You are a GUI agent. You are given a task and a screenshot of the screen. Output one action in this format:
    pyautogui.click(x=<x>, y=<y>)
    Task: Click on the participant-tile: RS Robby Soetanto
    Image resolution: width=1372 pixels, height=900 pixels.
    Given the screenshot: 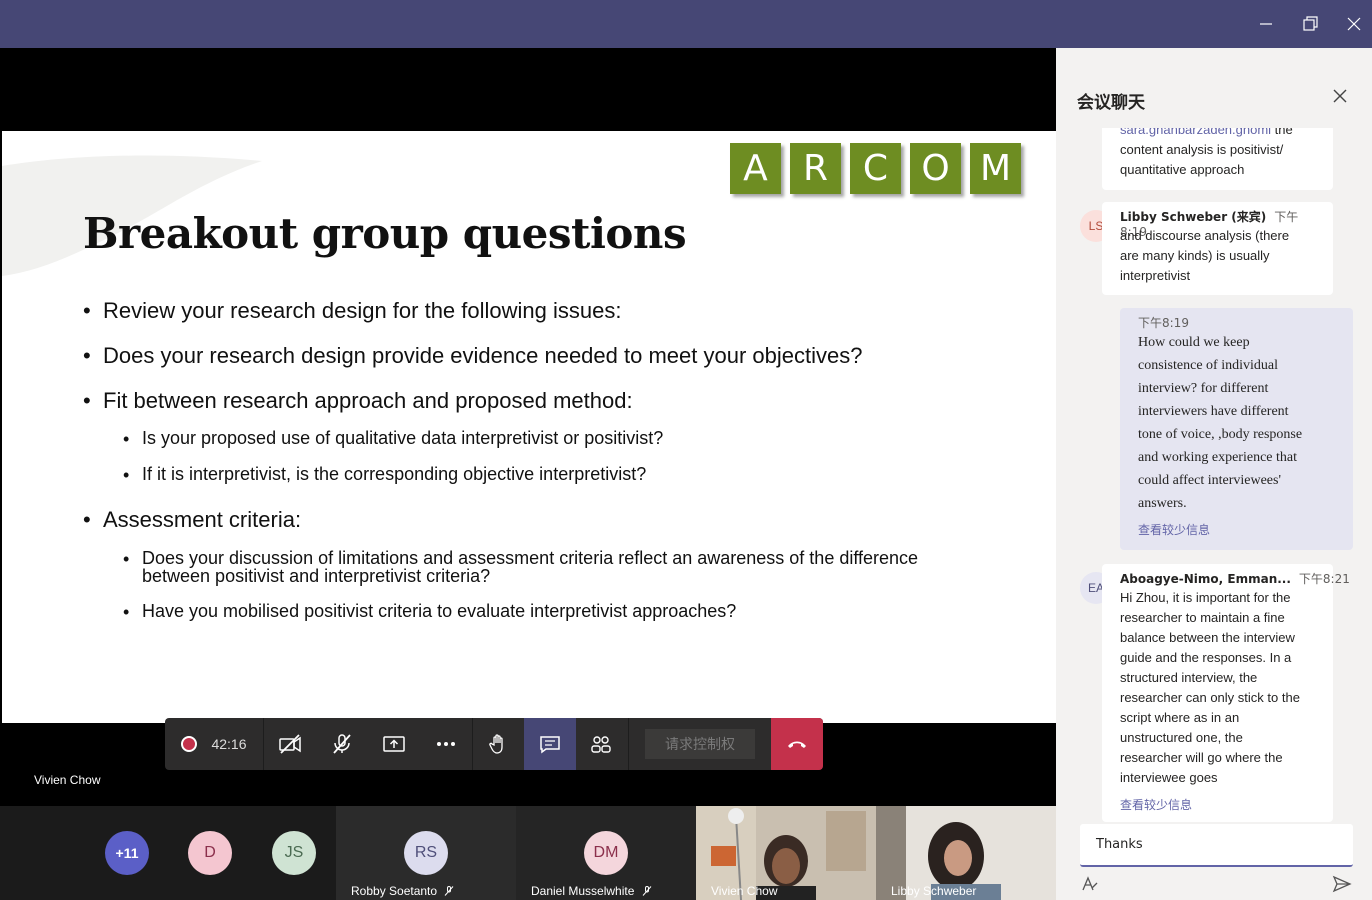 What is the action you would take?
    pyautogui.click(x=426, y=853)
    